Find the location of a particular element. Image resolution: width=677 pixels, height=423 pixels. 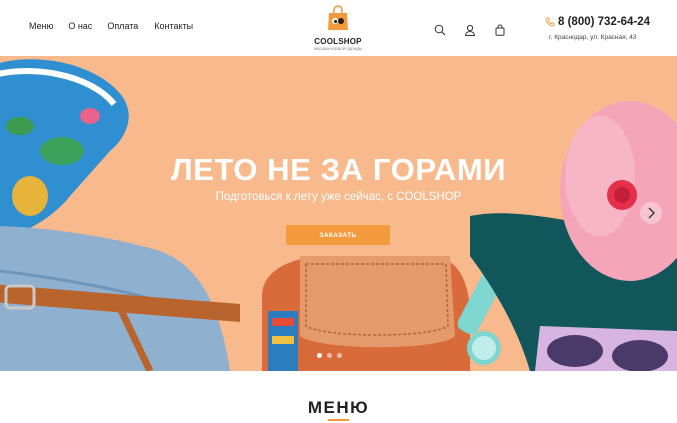

phone: 8 (800) 732-64-24 is located at coordinates (597, 22).